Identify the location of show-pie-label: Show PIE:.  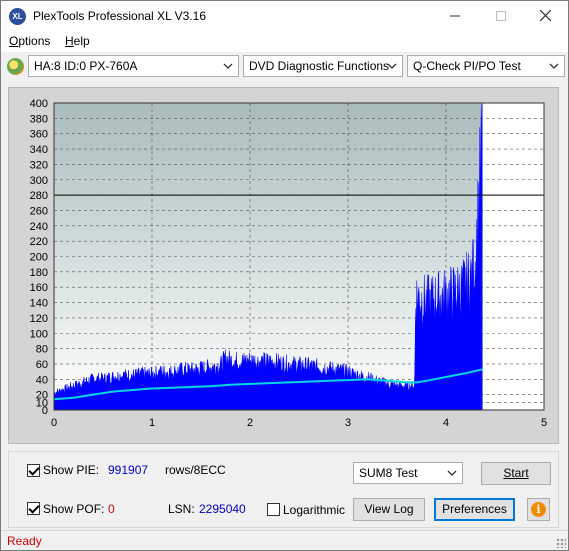
(71, 470).